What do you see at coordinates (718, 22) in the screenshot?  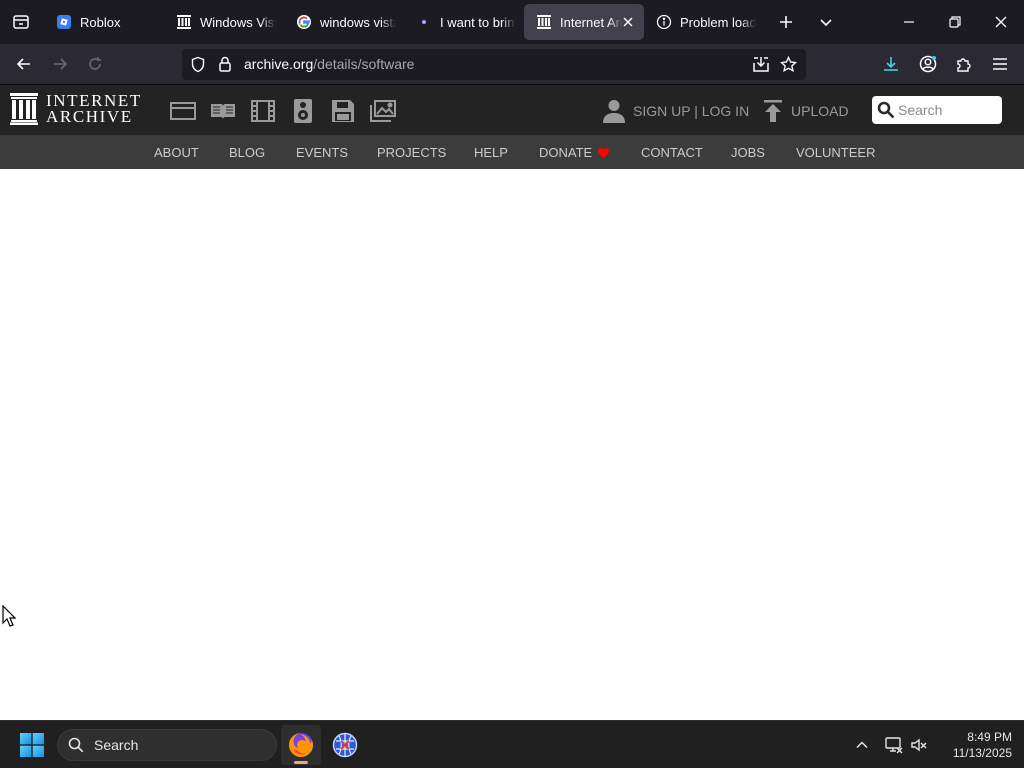 I see `tab-title: Problem loading` at bounding box center [718, 22].